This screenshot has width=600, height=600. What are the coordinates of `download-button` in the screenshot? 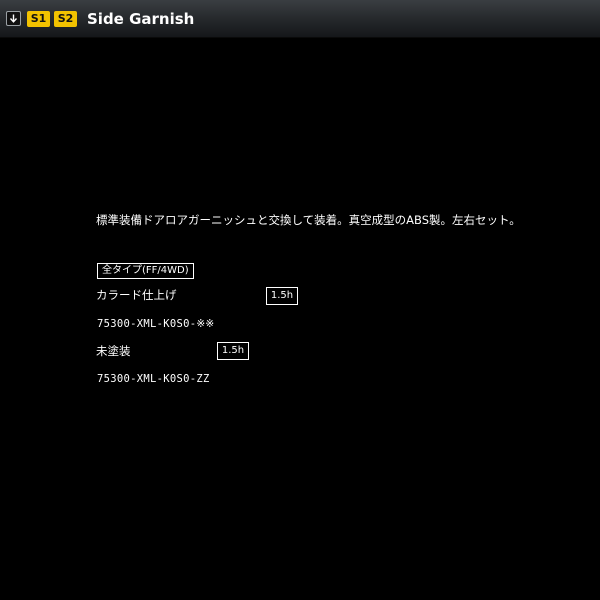 It's located at (13, 18).